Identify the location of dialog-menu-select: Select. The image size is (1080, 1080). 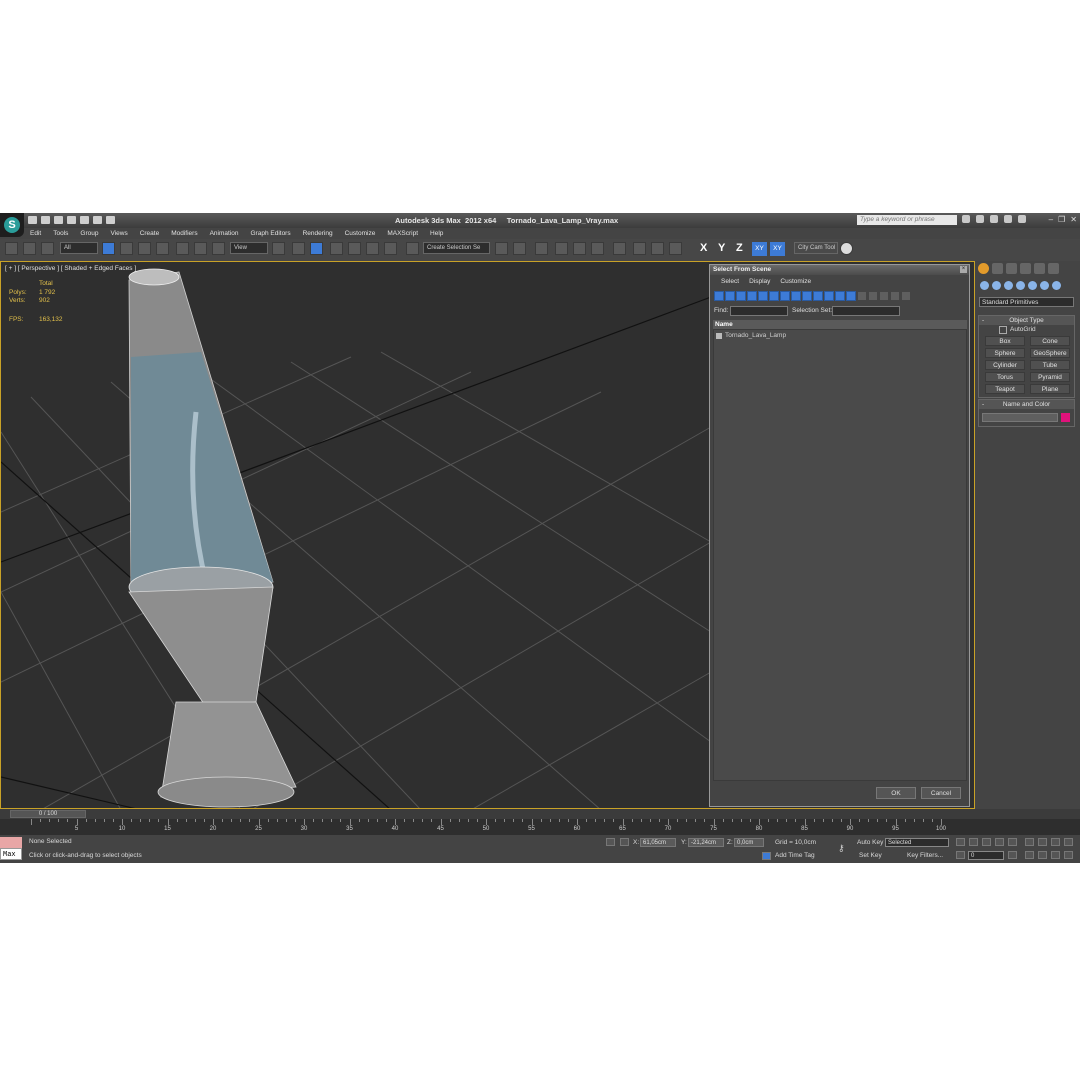
(730, 281).